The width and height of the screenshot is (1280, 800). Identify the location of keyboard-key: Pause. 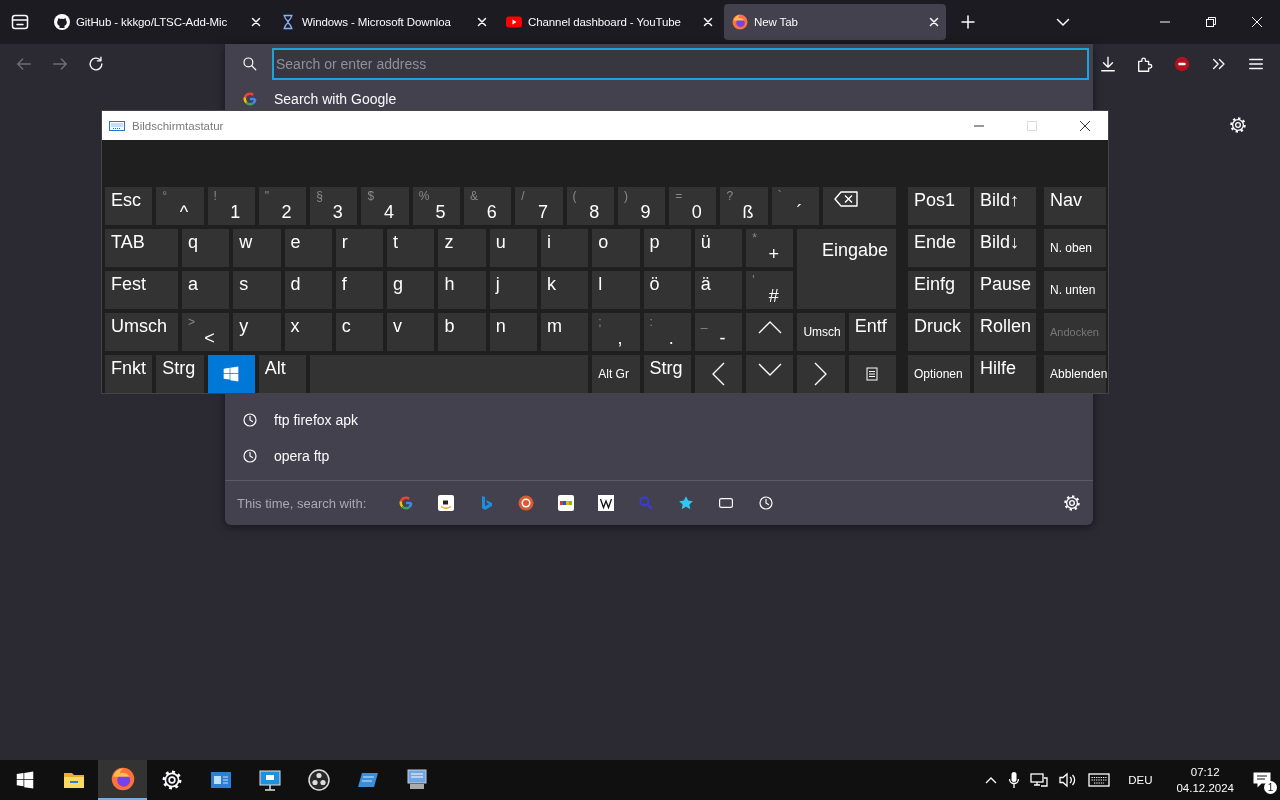
(1005, 290).